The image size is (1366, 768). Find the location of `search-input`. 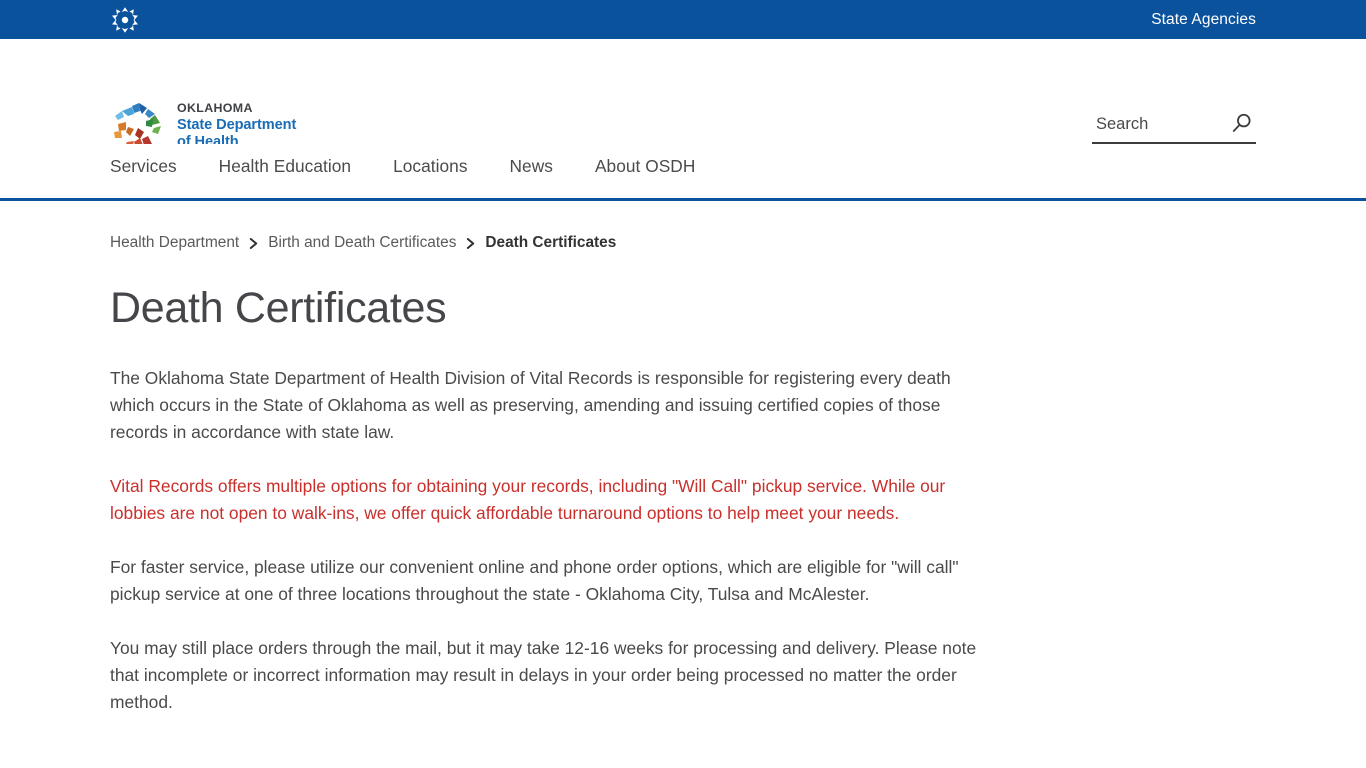

search-input is located at coordinates (1152, 126).